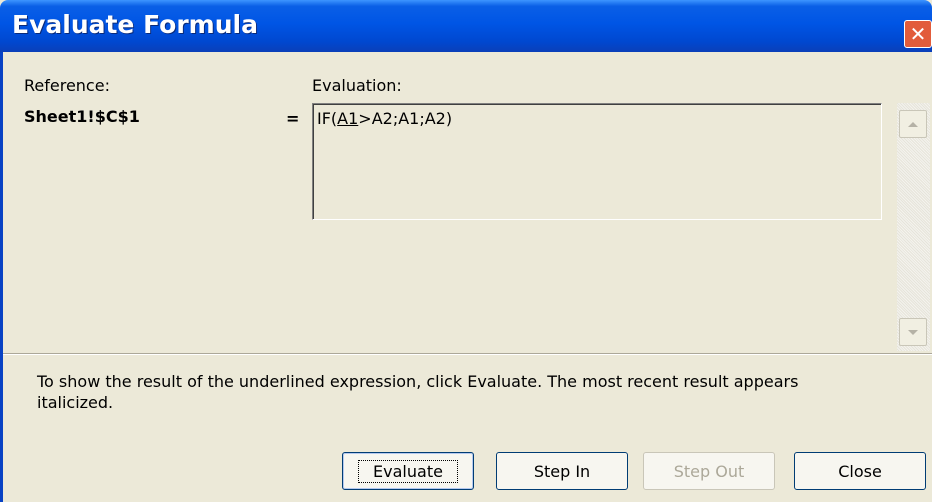  I want to click on evaluation-label: Evaluation:, so click(357, 85).